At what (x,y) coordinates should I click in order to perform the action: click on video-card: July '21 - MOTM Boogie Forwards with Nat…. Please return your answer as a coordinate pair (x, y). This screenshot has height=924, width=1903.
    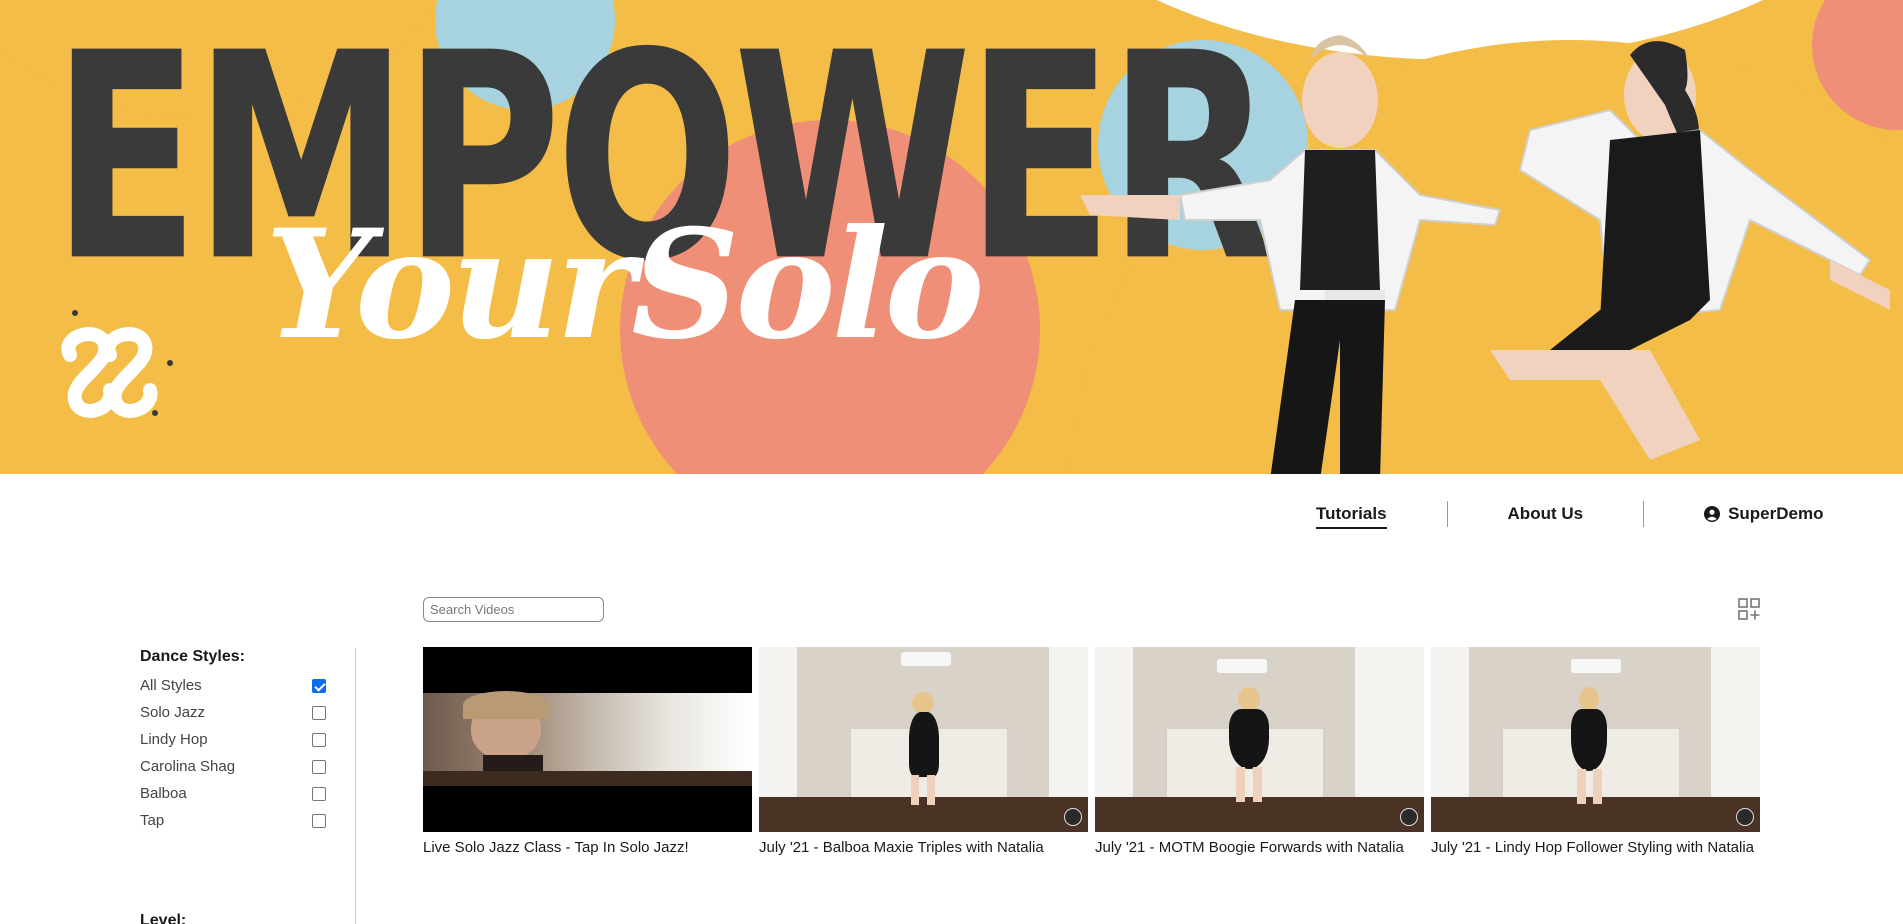
    Looking at the image, I should click on (1259, 752).